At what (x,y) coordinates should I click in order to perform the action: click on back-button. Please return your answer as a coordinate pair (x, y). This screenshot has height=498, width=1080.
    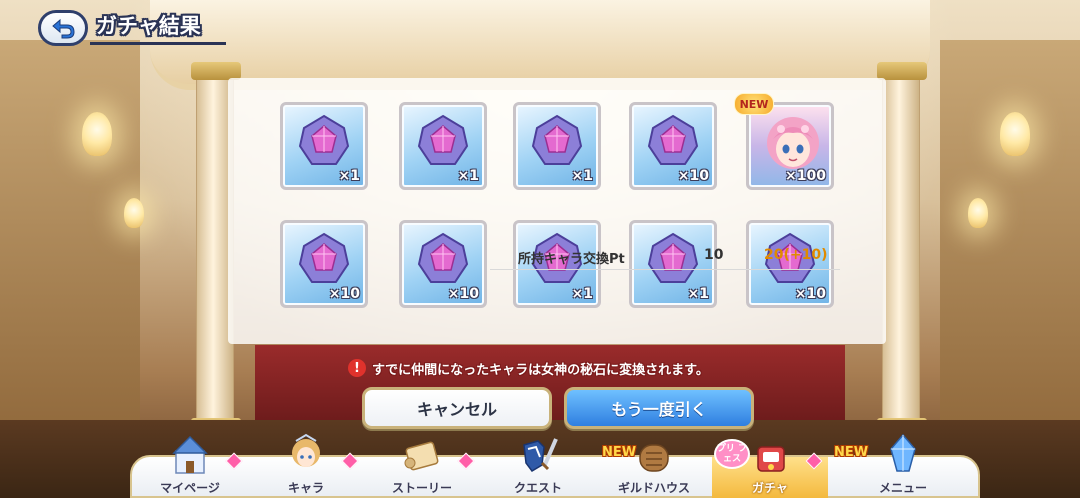
    Looking at the image, I should click on (63, 28).